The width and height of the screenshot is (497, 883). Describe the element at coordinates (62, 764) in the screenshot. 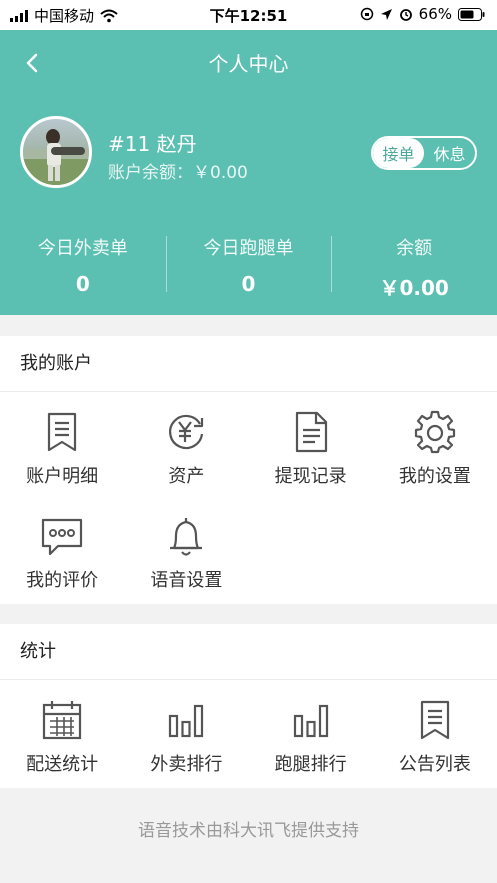

I see `item-label: 配送统计` at that location.